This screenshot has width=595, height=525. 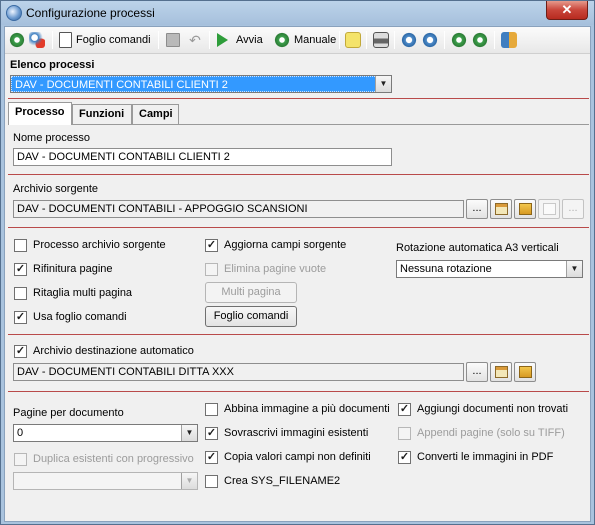 What do you see at coordinates (305, 40) in the screenshot?
I see `manuale-button: Manuale` at bounding box center [305, 40].